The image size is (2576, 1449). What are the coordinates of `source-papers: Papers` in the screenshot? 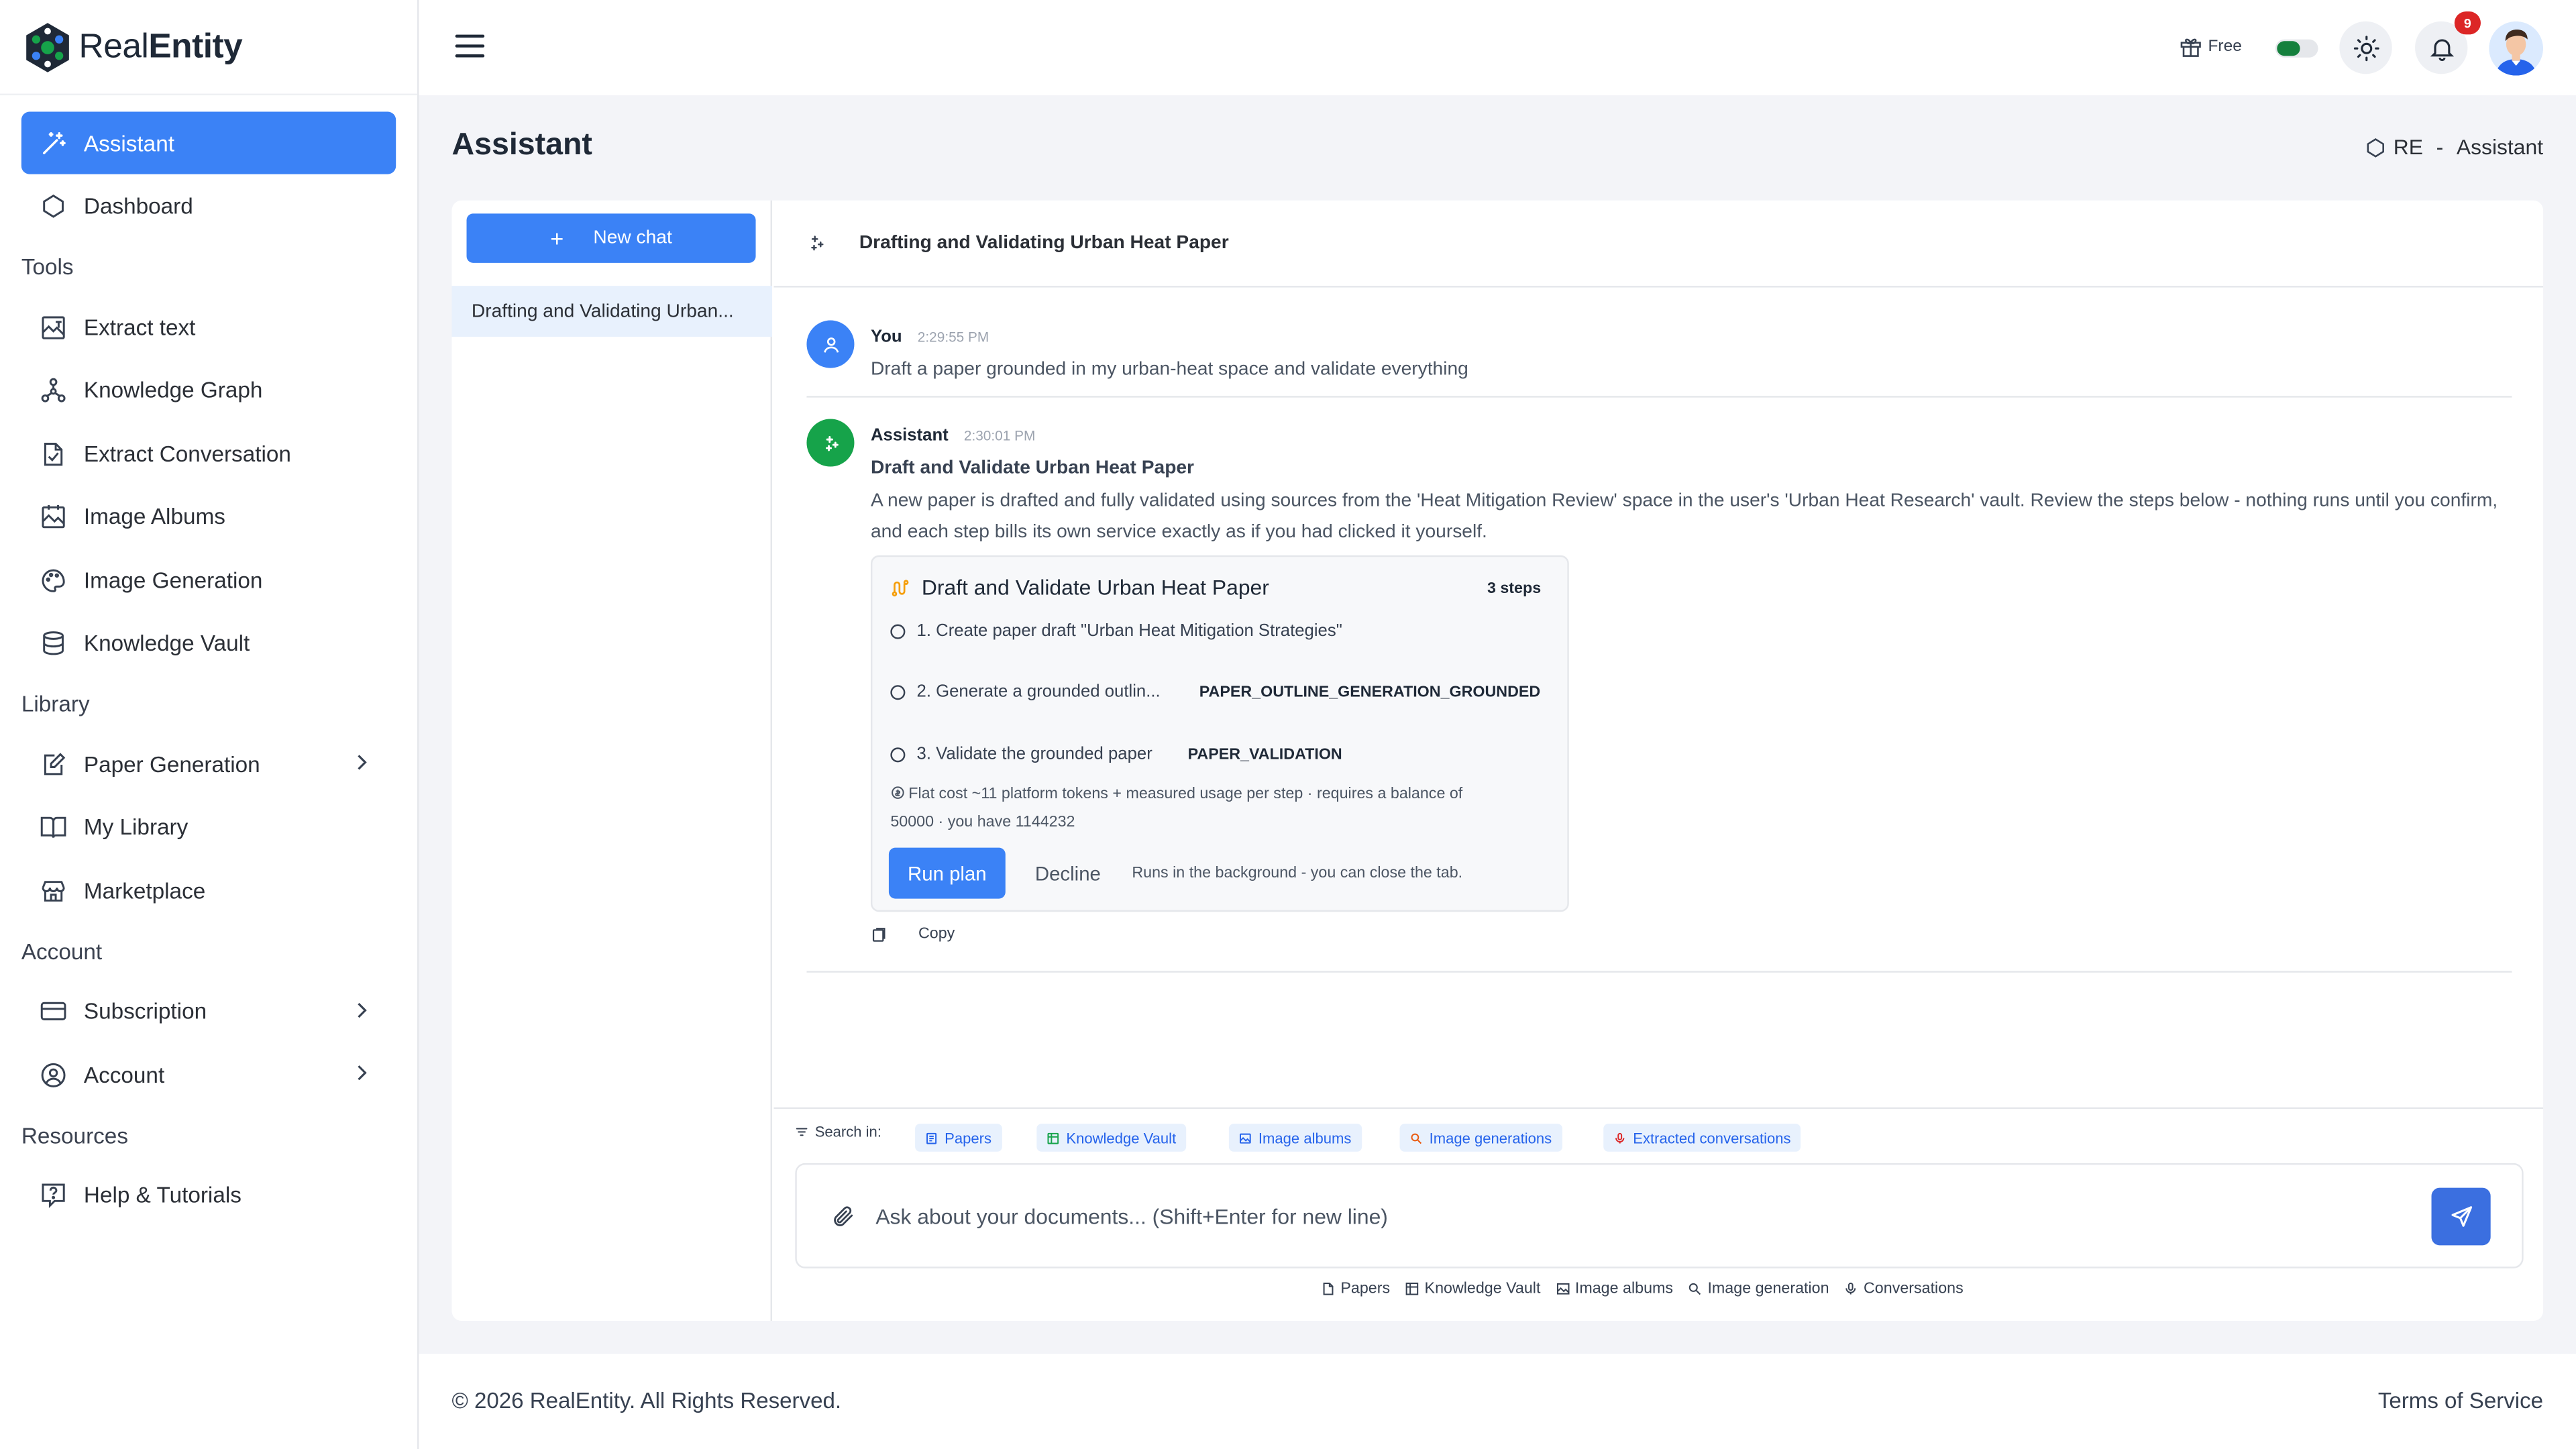 It's located at (1355, 1289).